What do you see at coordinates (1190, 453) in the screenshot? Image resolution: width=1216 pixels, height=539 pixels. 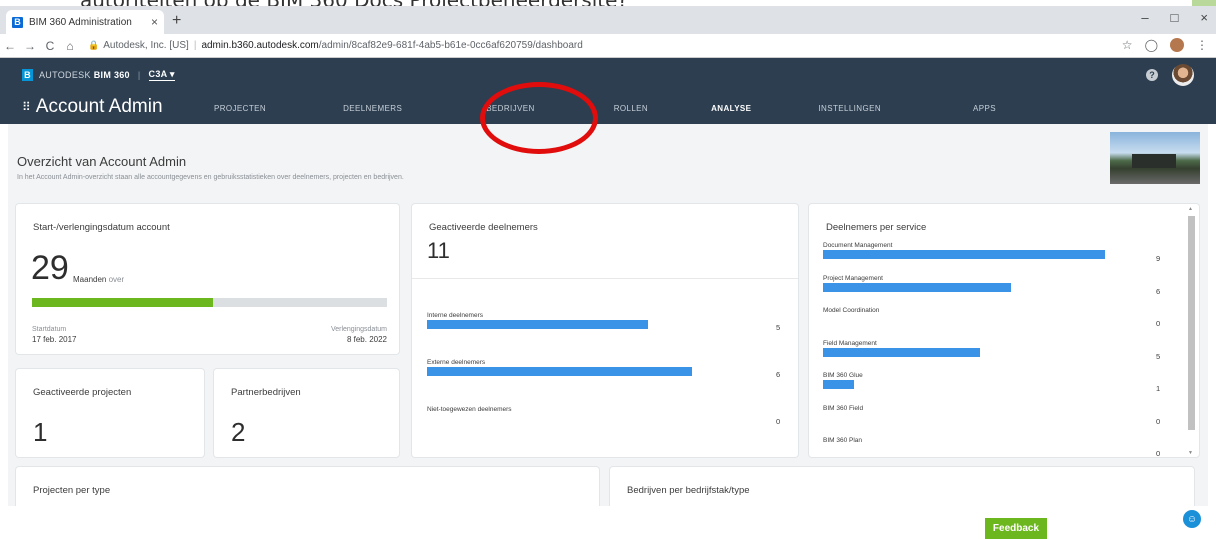 I see `scroll-down-arrow-icon: ▼` at bounding box center [1190, 453].